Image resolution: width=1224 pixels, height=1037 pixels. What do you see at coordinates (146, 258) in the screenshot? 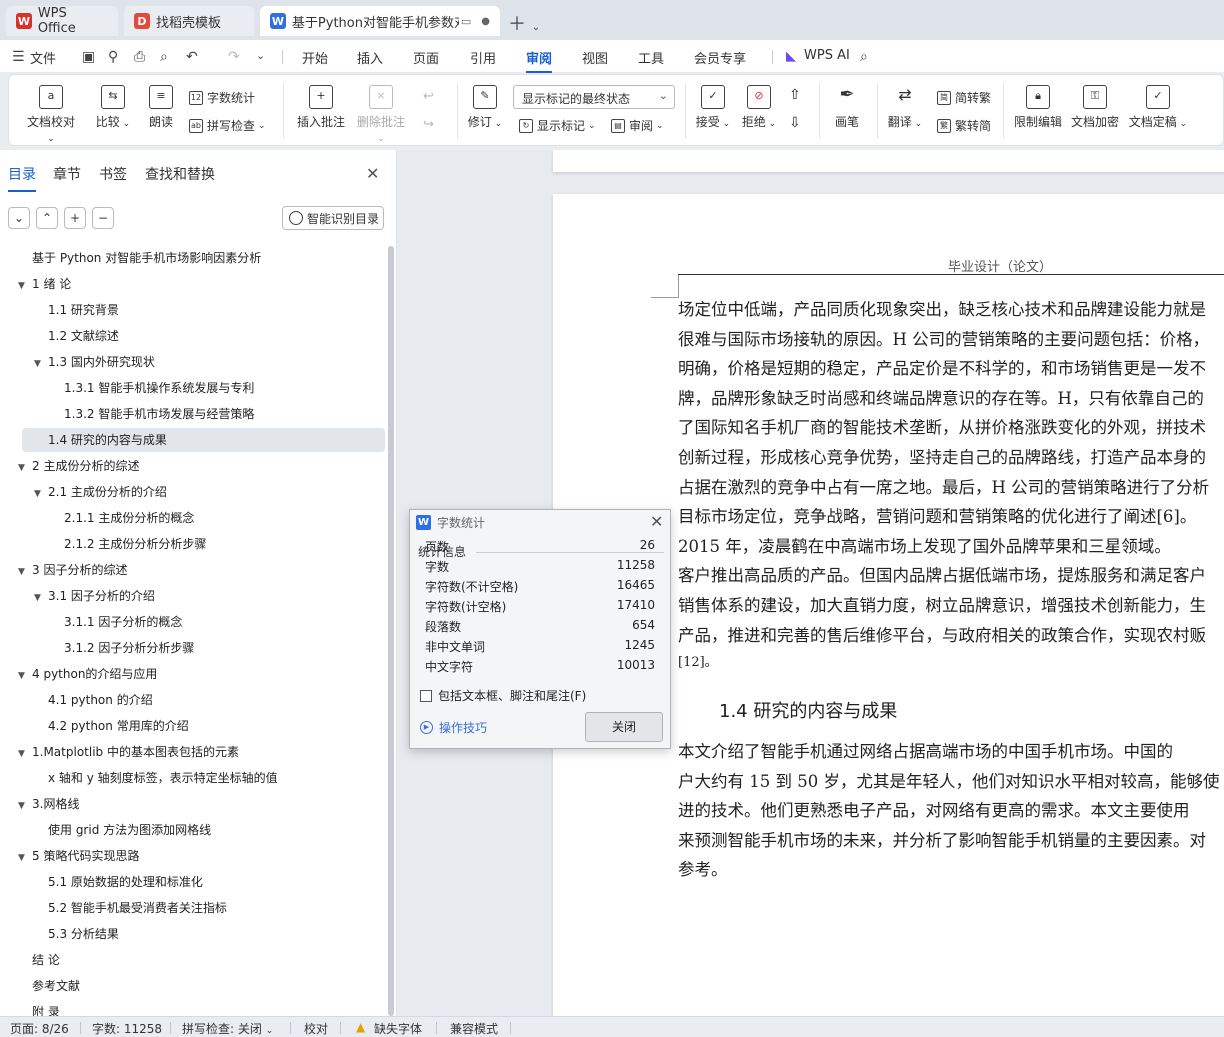
I see `toc-item: 基于 Python 对智能手机市场影响因素分析` at bounding box center [146, 258].